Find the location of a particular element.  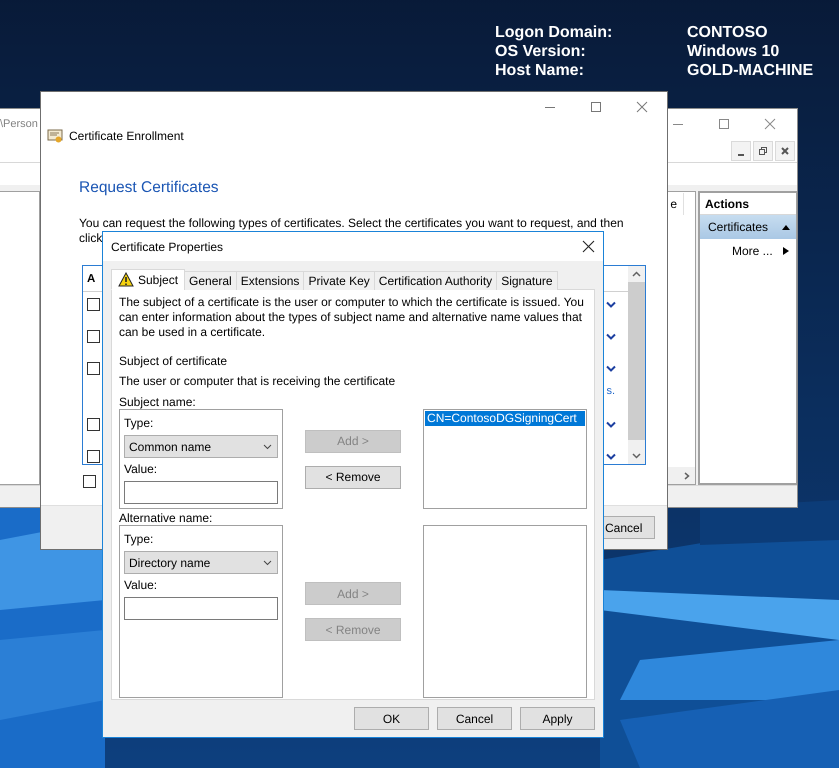

list-item: CN=ContosoDGSigningCert is located at coordinates (505, 418).